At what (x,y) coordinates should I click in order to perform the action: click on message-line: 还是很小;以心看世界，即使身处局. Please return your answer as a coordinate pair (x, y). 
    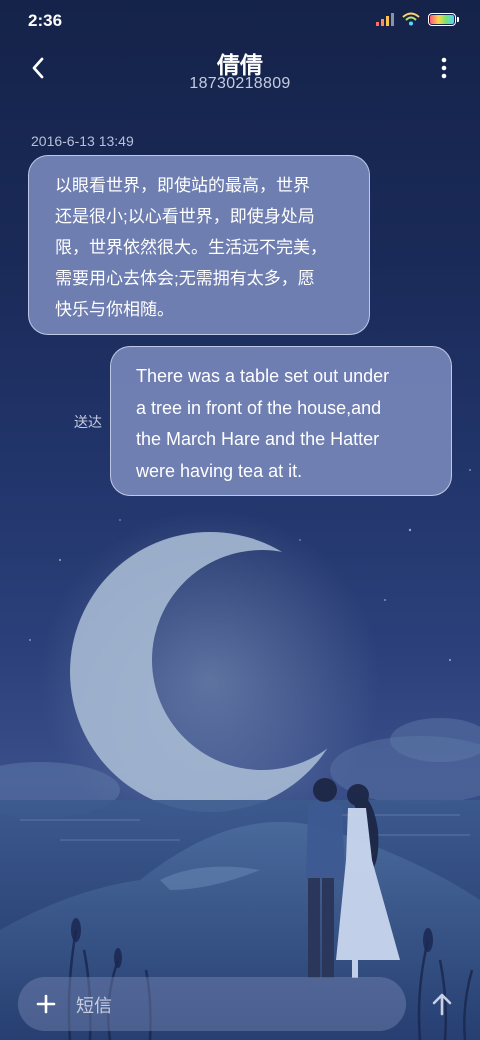
    Looking at the image, I should click on (185, 216).